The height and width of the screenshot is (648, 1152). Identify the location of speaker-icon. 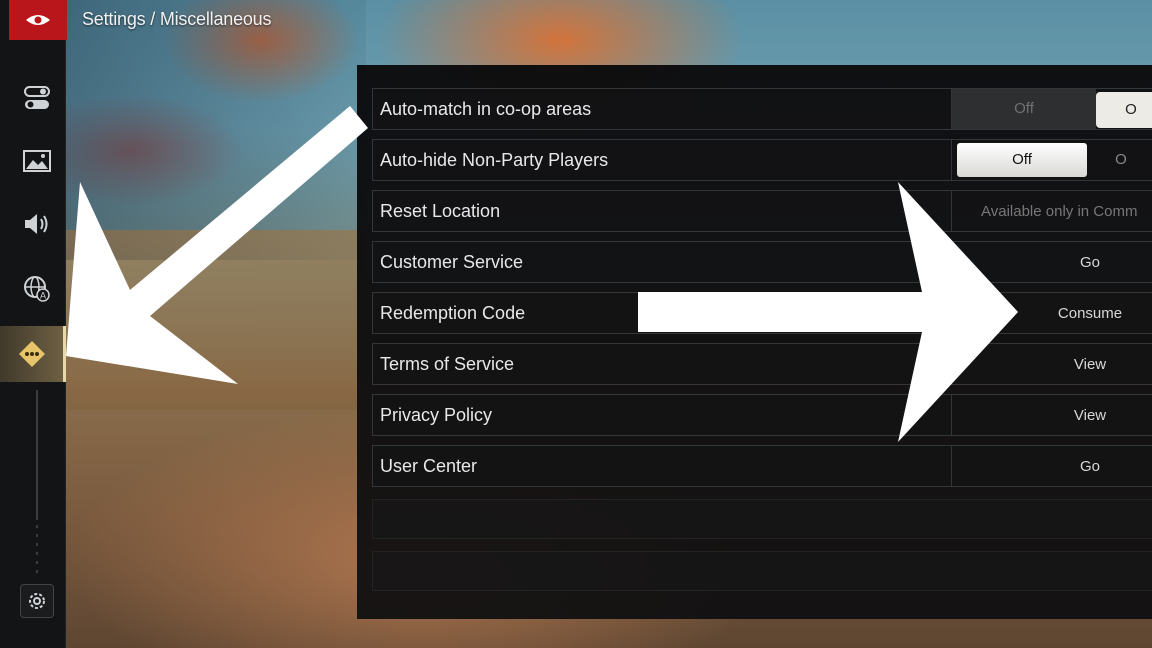
(36, 224).